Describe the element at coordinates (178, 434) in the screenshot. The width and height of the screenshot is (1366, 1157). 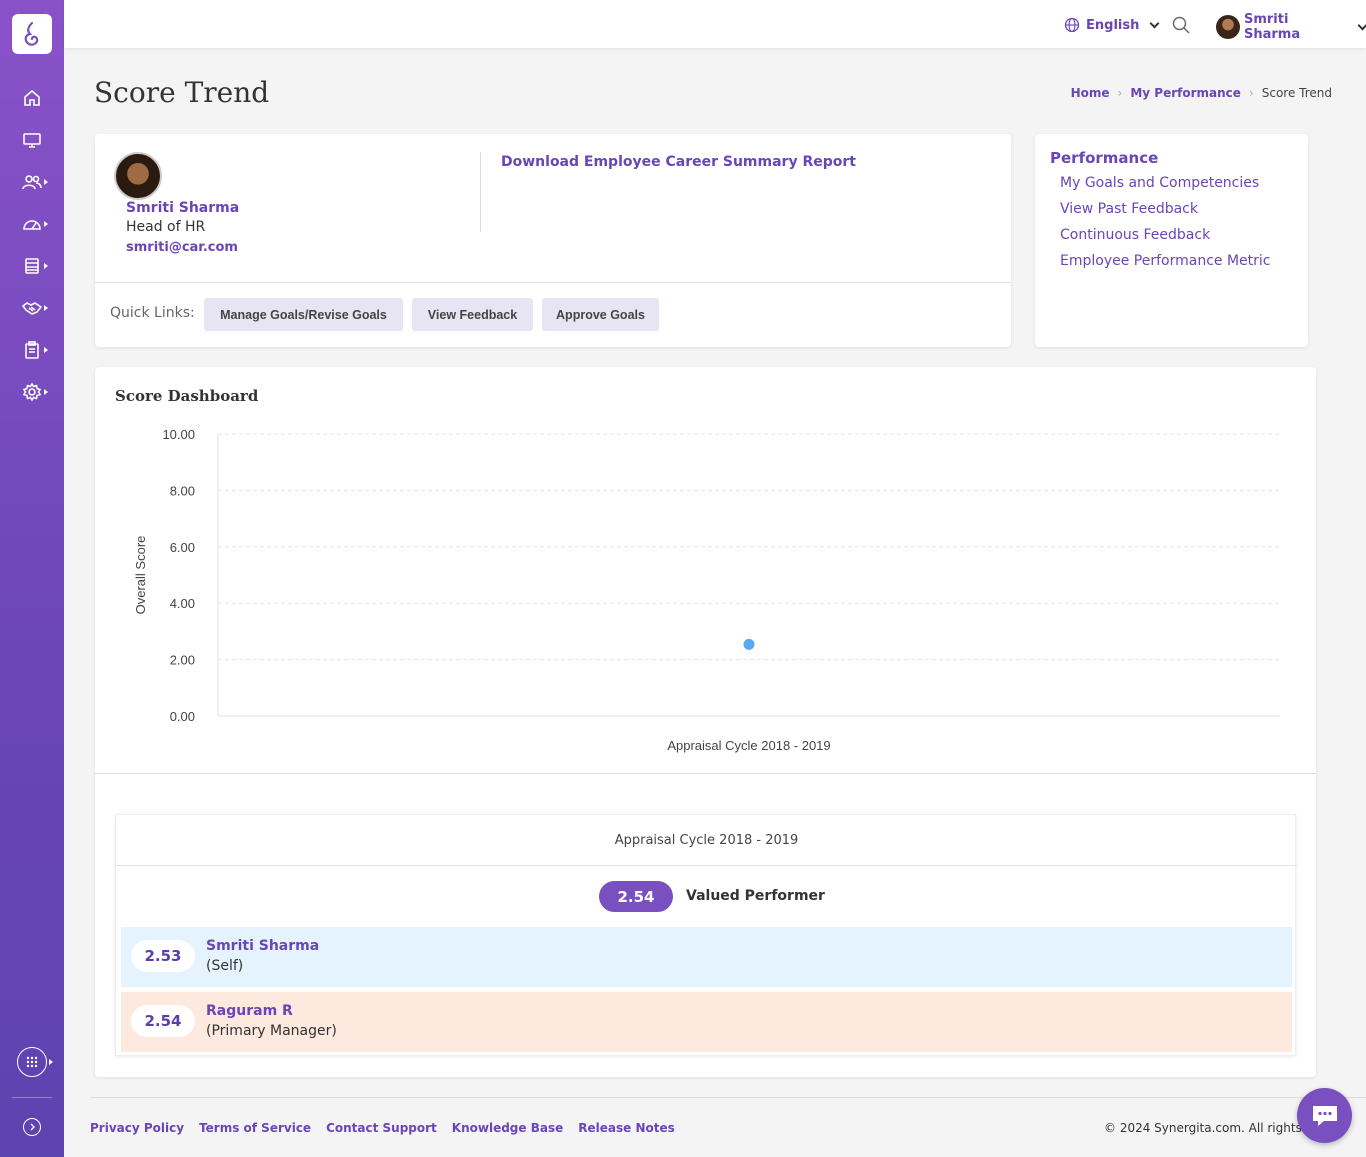
I see `y-tick-label: 10.00` at that location.